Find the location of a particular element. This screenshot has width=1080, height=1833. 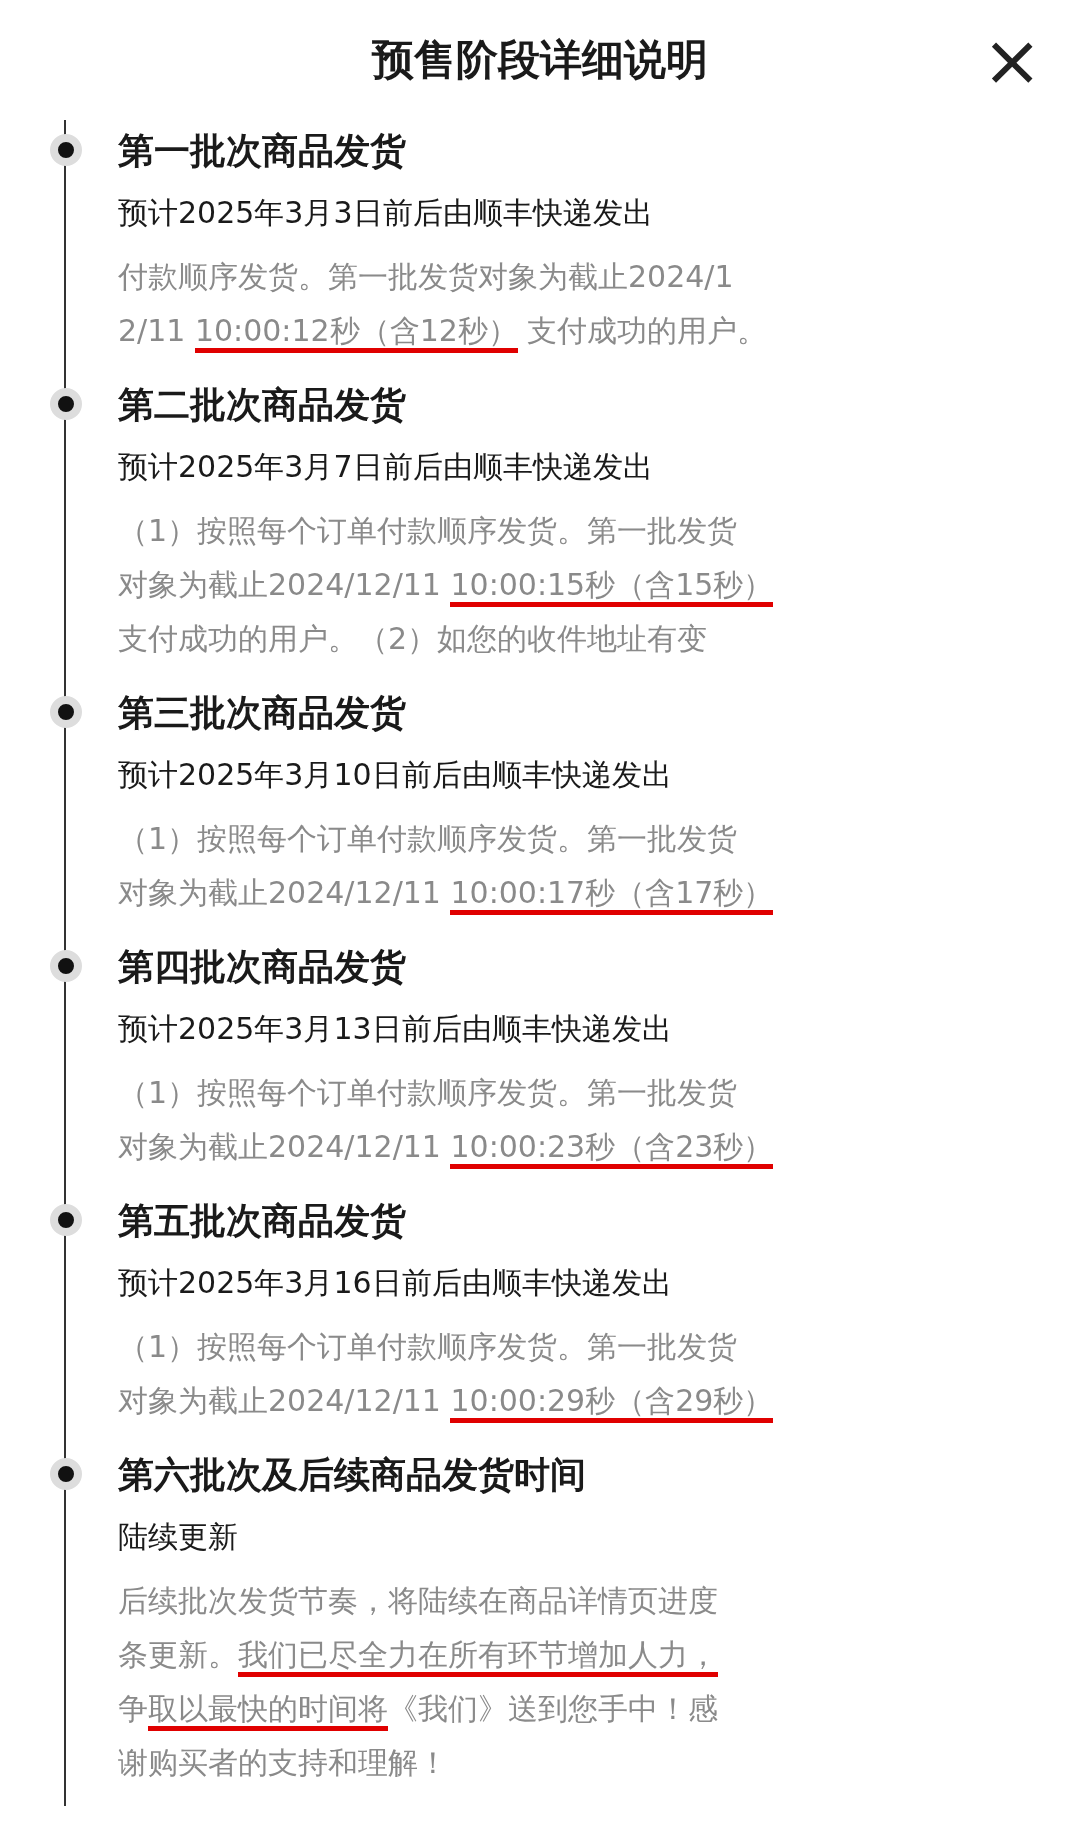

batch-heading: 第六批次及后续商品发货时间 is located at coordinates (352, 1475).